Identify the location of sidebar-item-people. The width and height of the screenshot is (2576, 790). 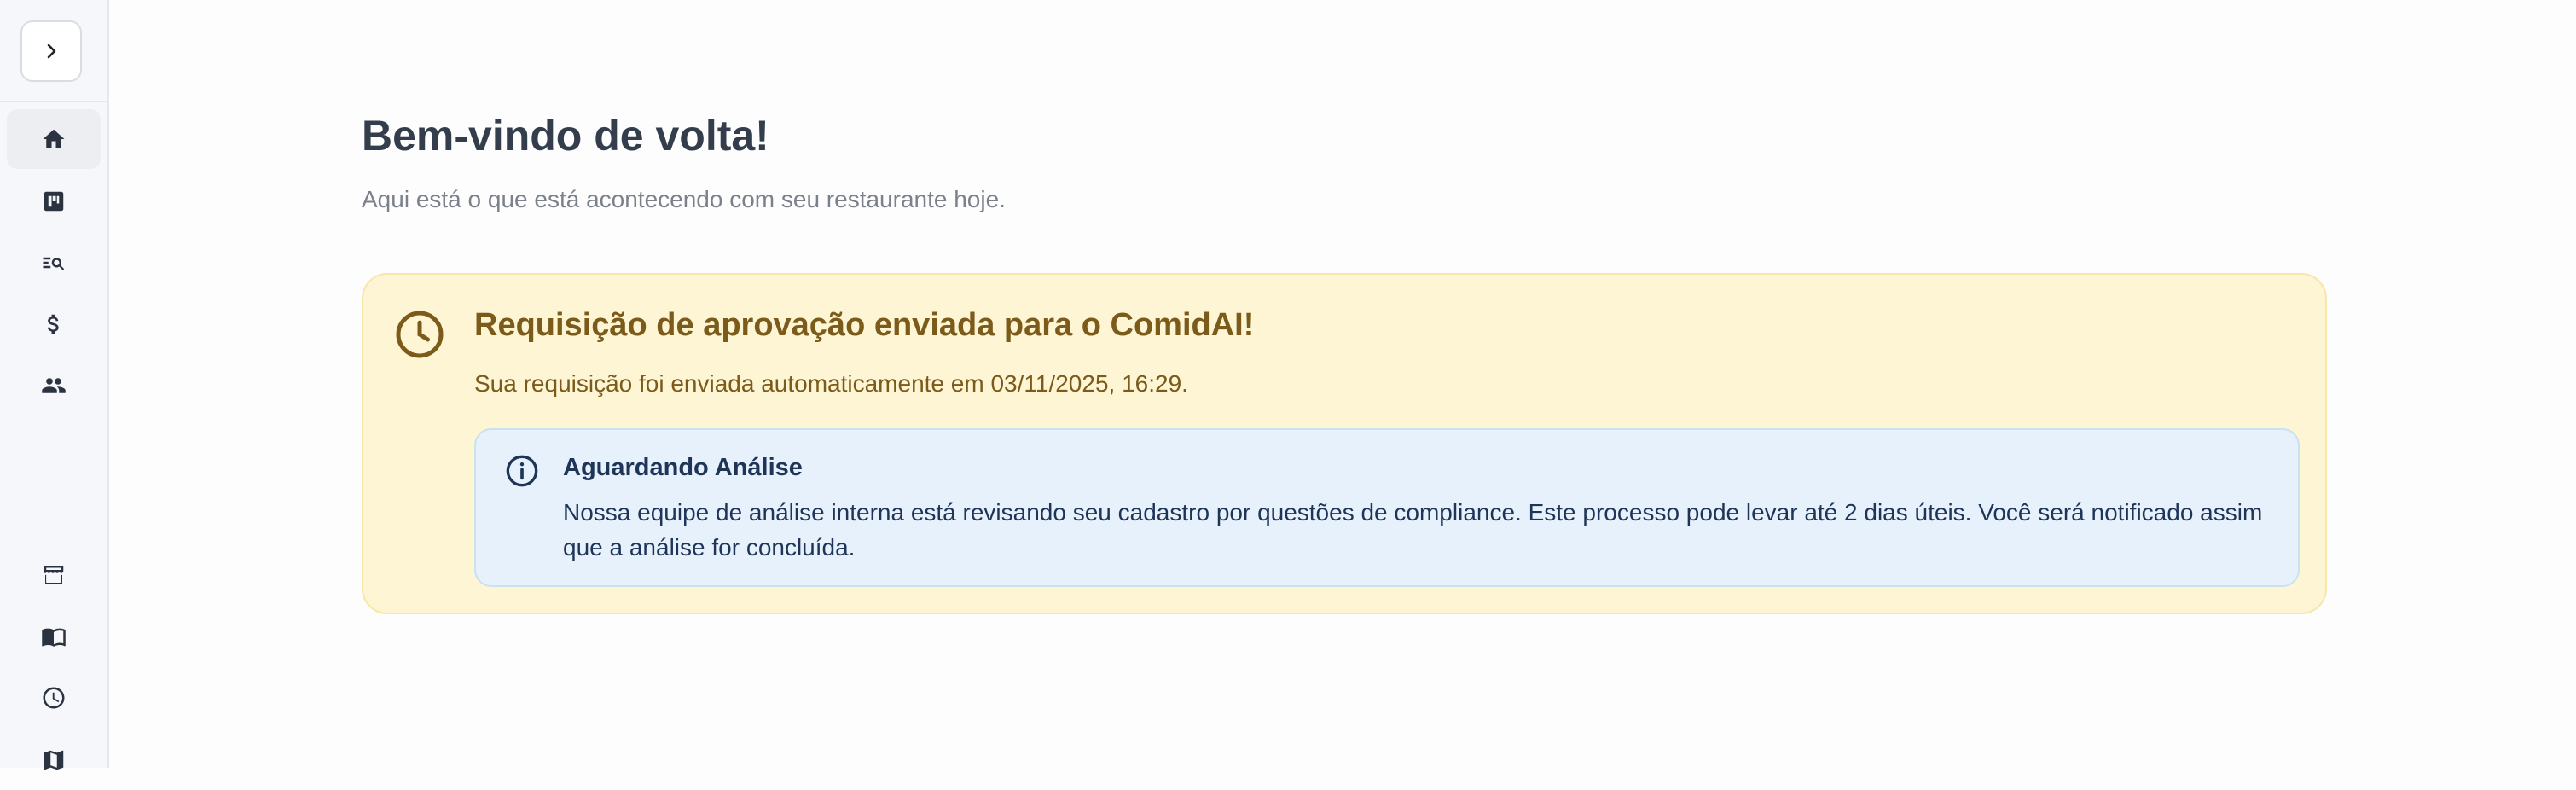
(54, 386).